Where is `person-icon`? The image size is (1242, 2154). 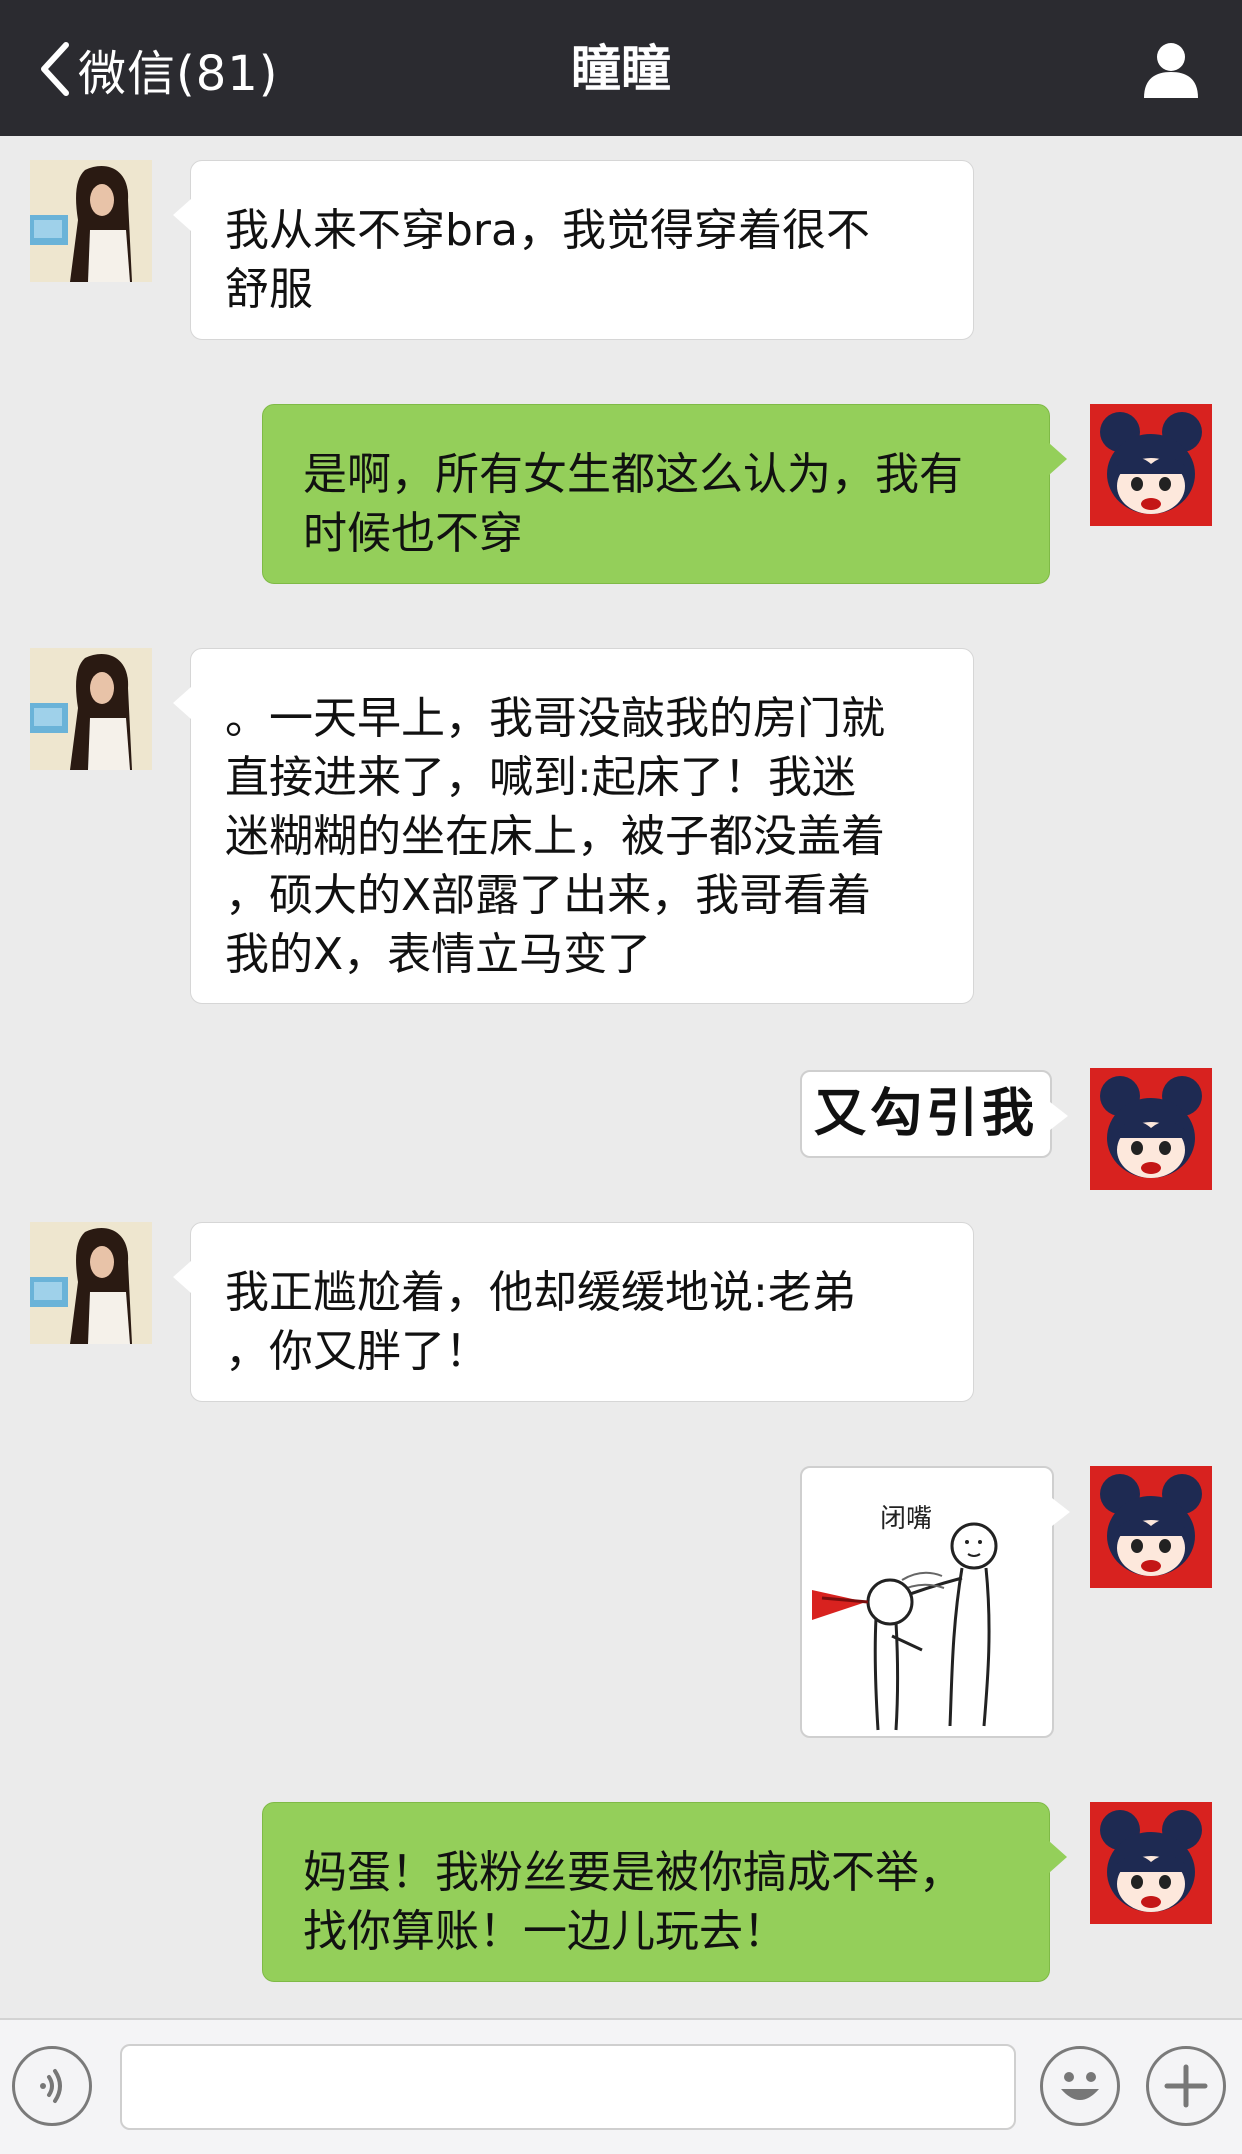
person-icon is located at coordinates (1171, 69).